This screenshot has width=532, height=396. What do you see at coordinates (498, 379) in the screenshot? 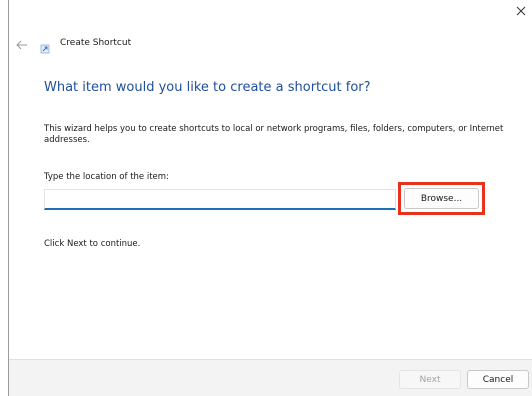
I see `cancel-button: Cancel` at bounding box center [498, 379].